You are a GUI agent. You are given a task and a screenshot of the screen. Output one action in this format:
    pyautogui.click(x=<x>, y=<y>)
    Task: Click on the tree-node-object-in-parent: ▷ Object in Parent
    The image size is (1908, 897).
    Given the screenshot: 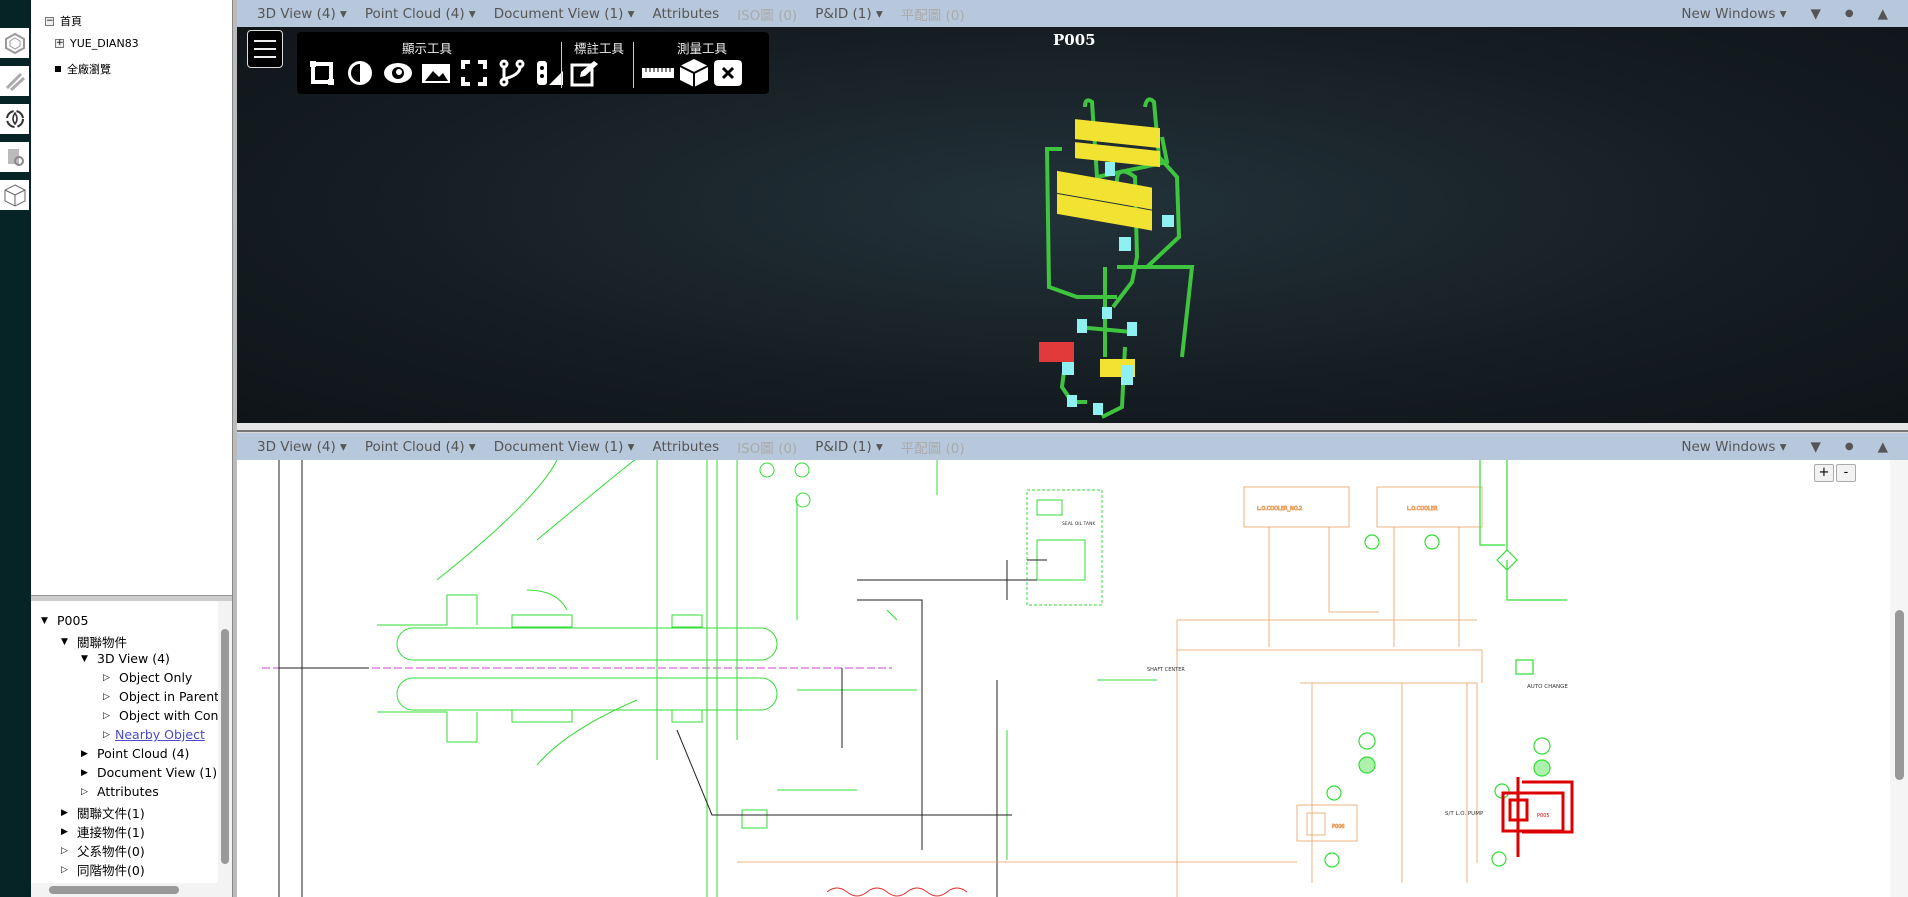 What is the action you would take?
    pyautogui.click(x=161, y=696)
    